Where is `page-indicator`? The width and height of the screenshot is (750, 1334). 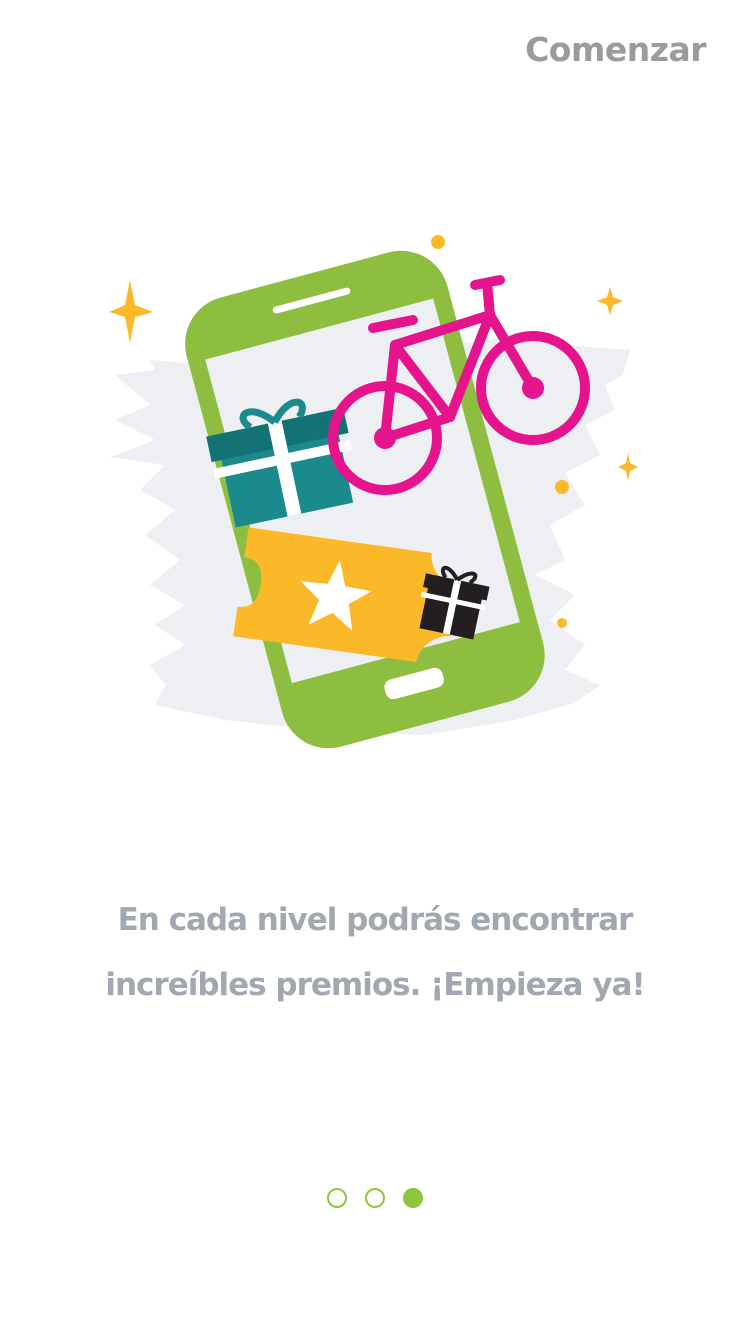
page-indicator is located at coordinates (375, 1200).